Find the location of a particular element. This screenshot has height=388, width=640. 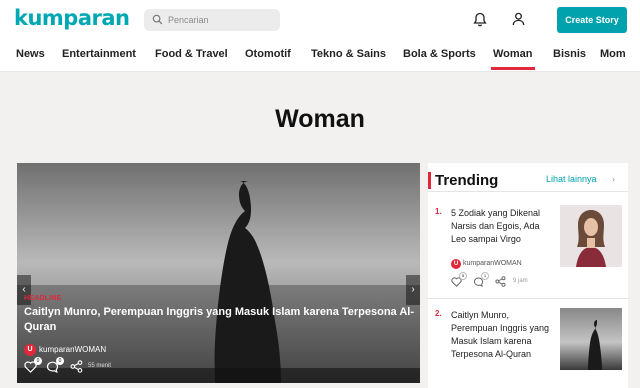

trending-item-source: UkumparanWOMAN is located at coordinates (486, 262).